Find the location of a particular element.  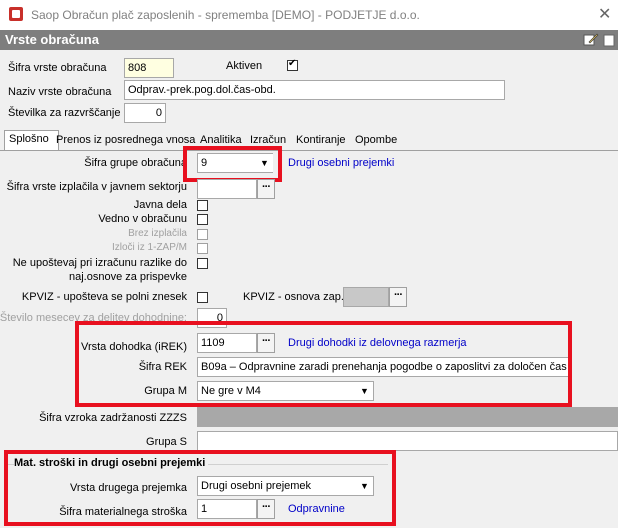

zzzs-input is located at coordinates (407, 417).